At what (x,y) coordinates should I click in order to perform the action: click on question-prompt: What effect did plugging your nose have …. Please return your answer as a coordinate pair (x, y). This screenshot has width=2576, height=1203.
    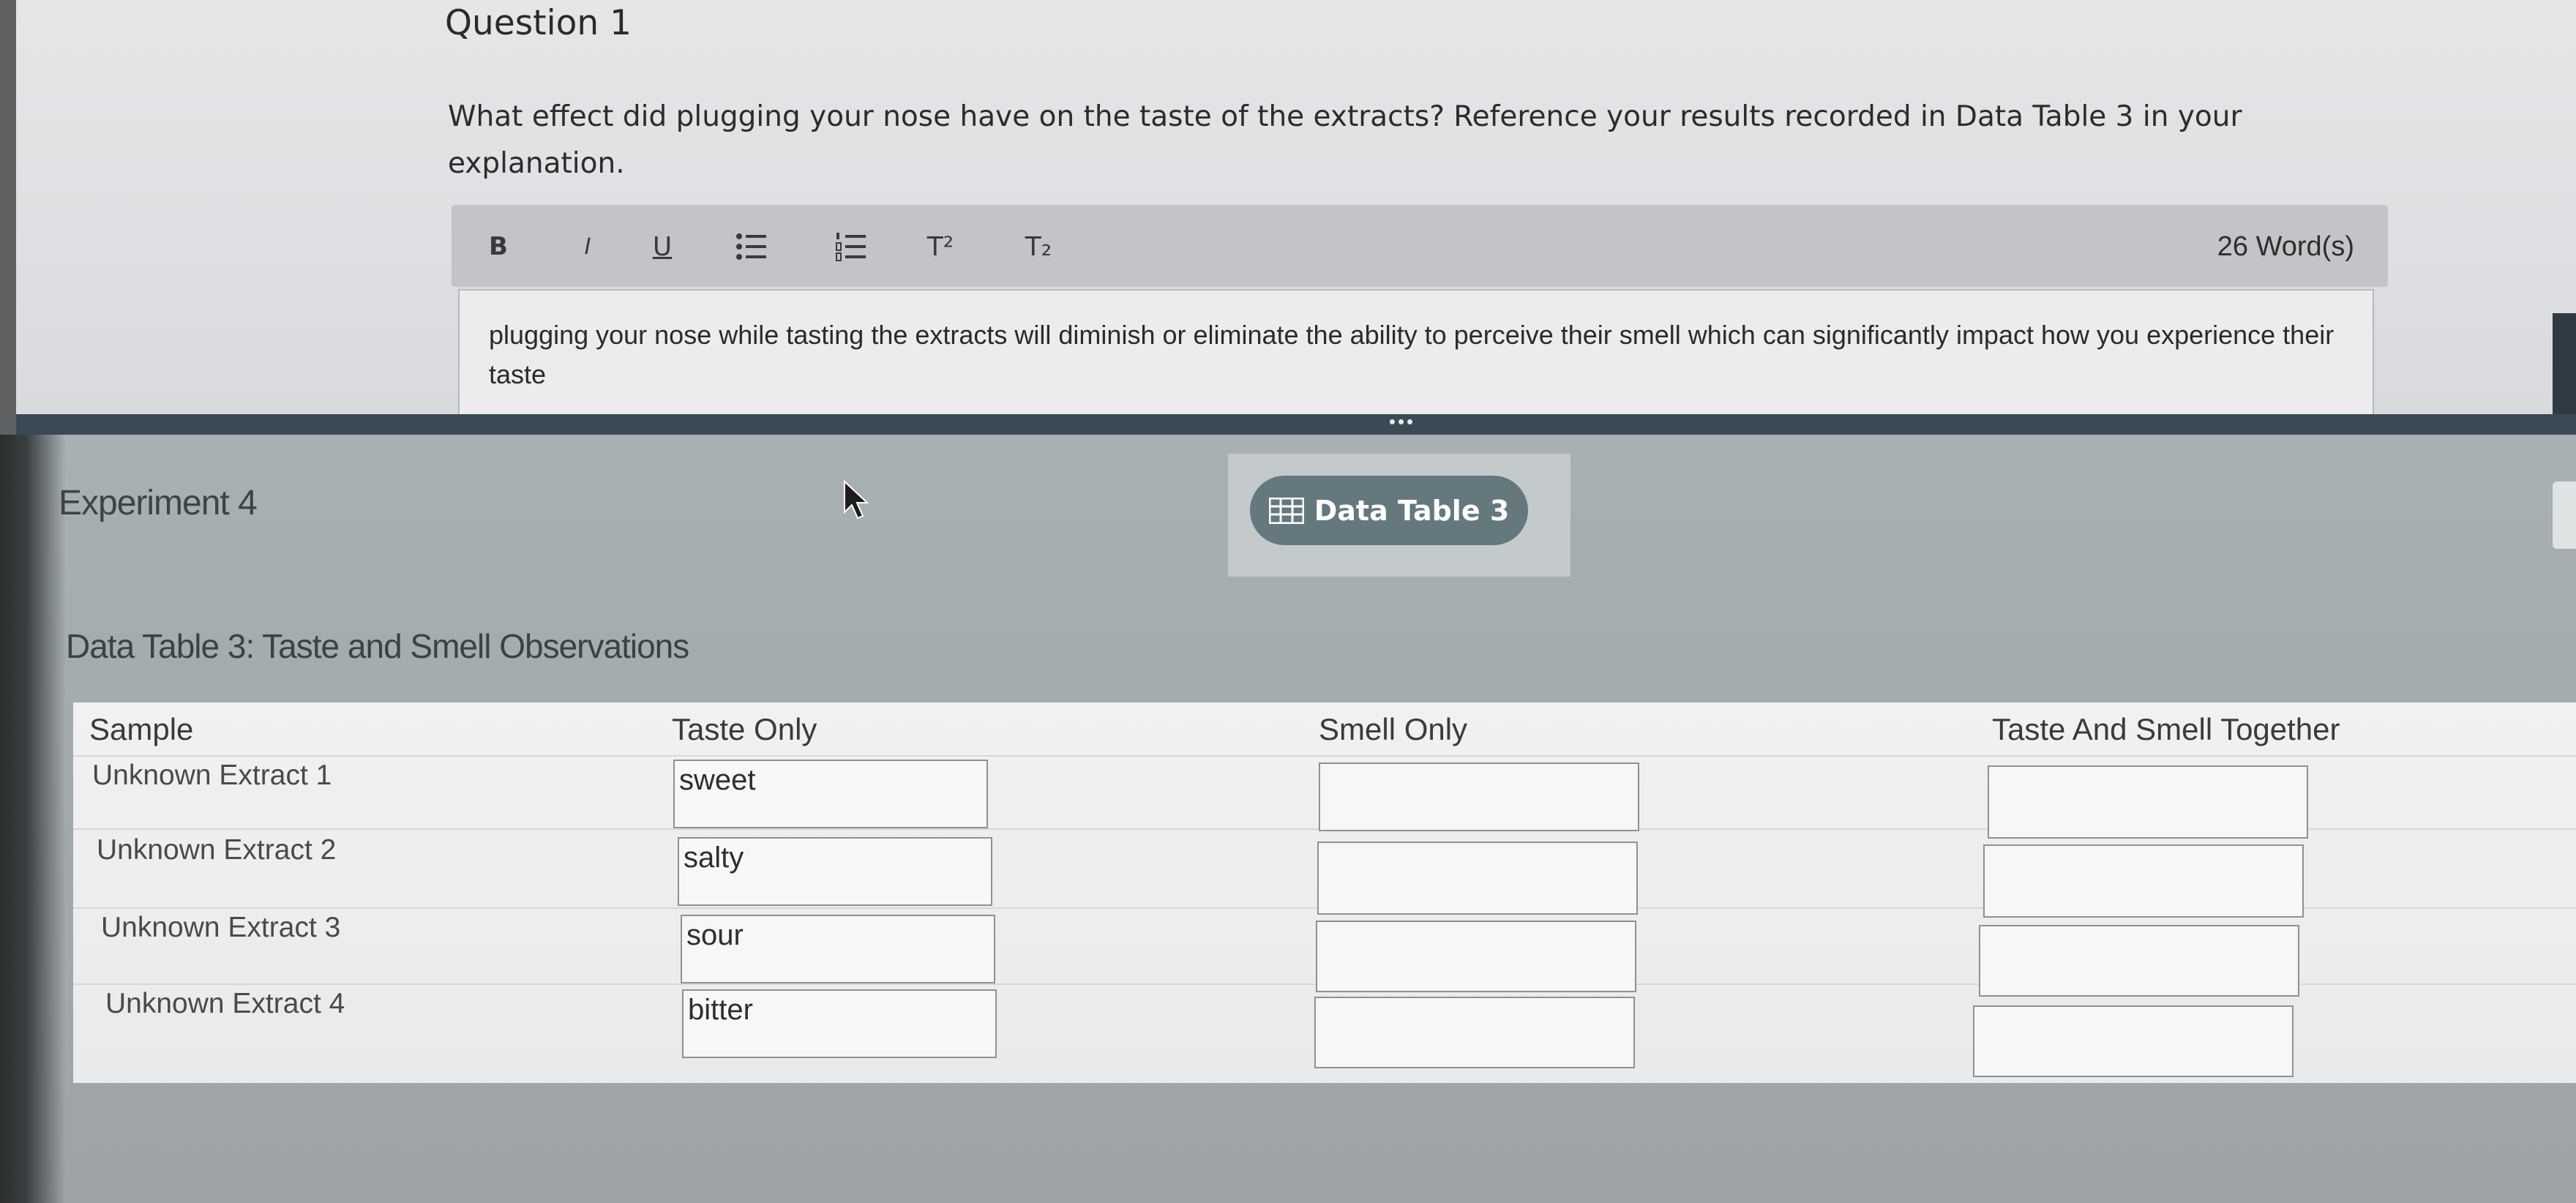
    Looking at the image, I should click on (1345, 140).